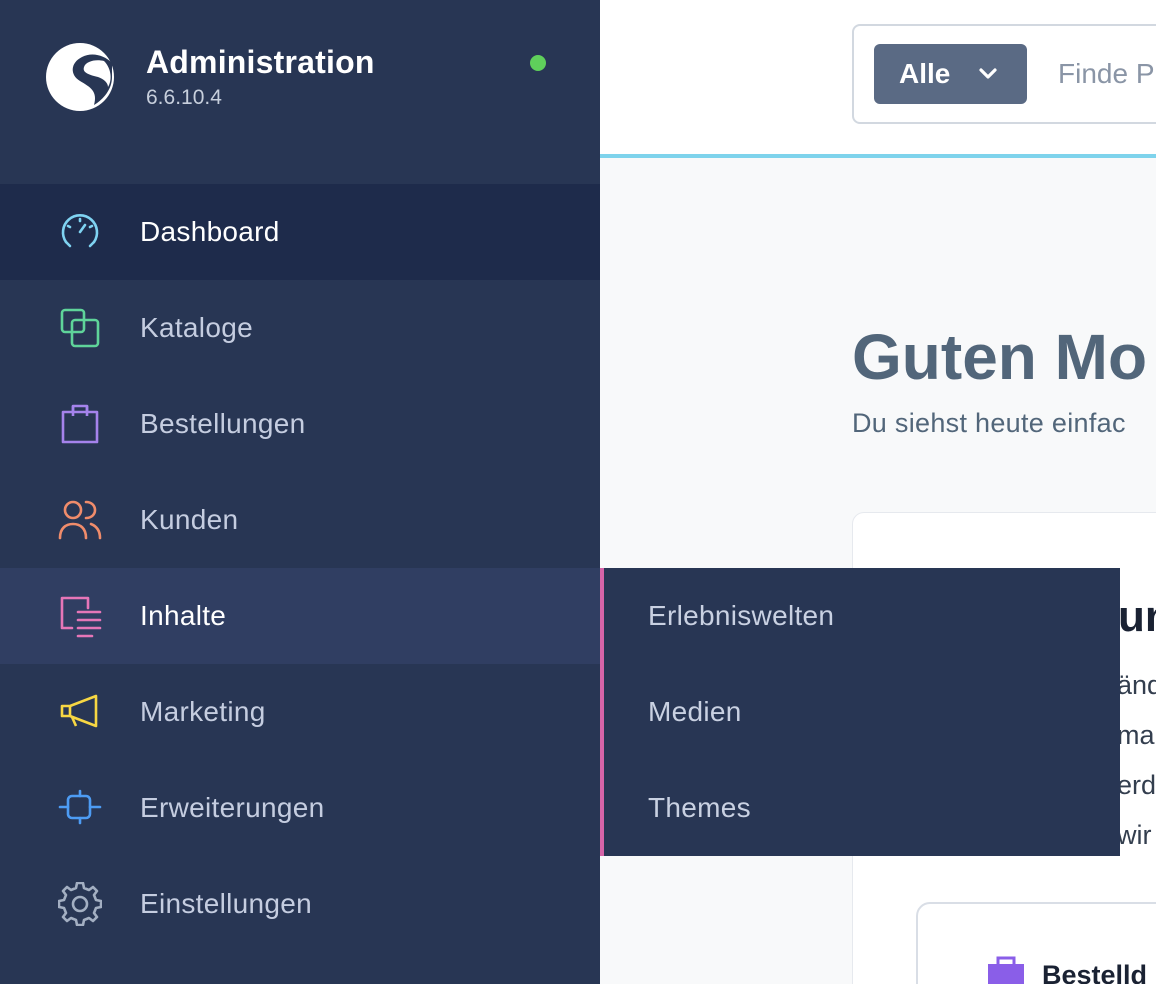 This screenshot has height=984, width=1156. What do you see at coordinates (210, 231) in the screenshot?
I see `sidebar-item-label: Dashboard` at bounding box center [210, 231].